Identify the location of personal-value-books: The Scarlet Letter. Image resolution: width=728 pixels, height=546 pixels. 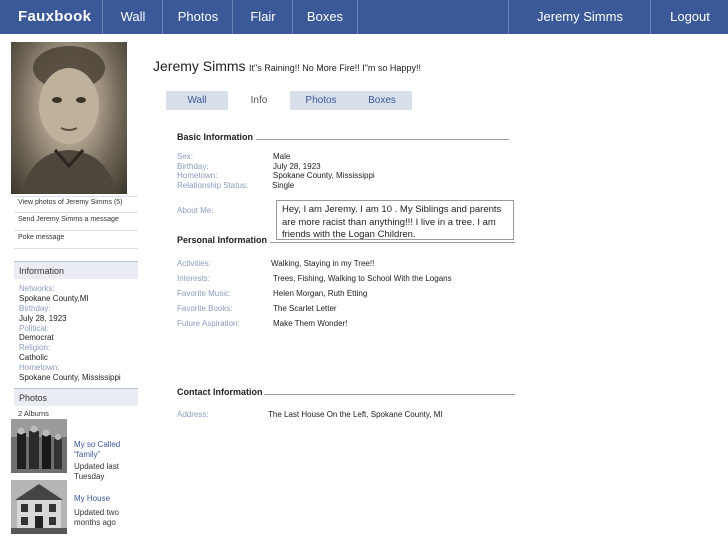
(305, 308).